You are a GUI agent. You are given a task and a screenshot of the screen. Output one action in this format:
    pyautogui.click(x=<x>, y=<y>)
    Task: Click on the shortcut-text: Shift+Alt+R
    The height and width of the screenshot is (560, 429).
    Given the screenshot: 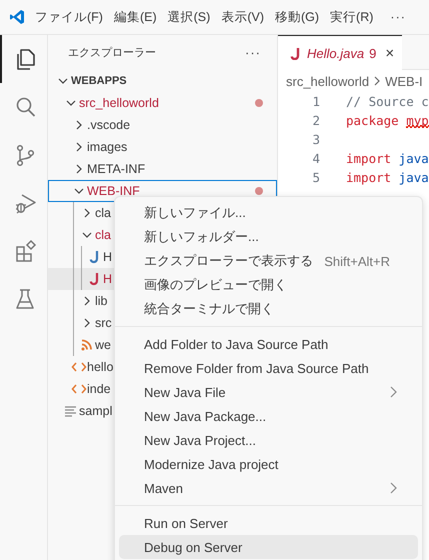 What is the action you would take?
    pyautogui.click(x=357, y=261)
    